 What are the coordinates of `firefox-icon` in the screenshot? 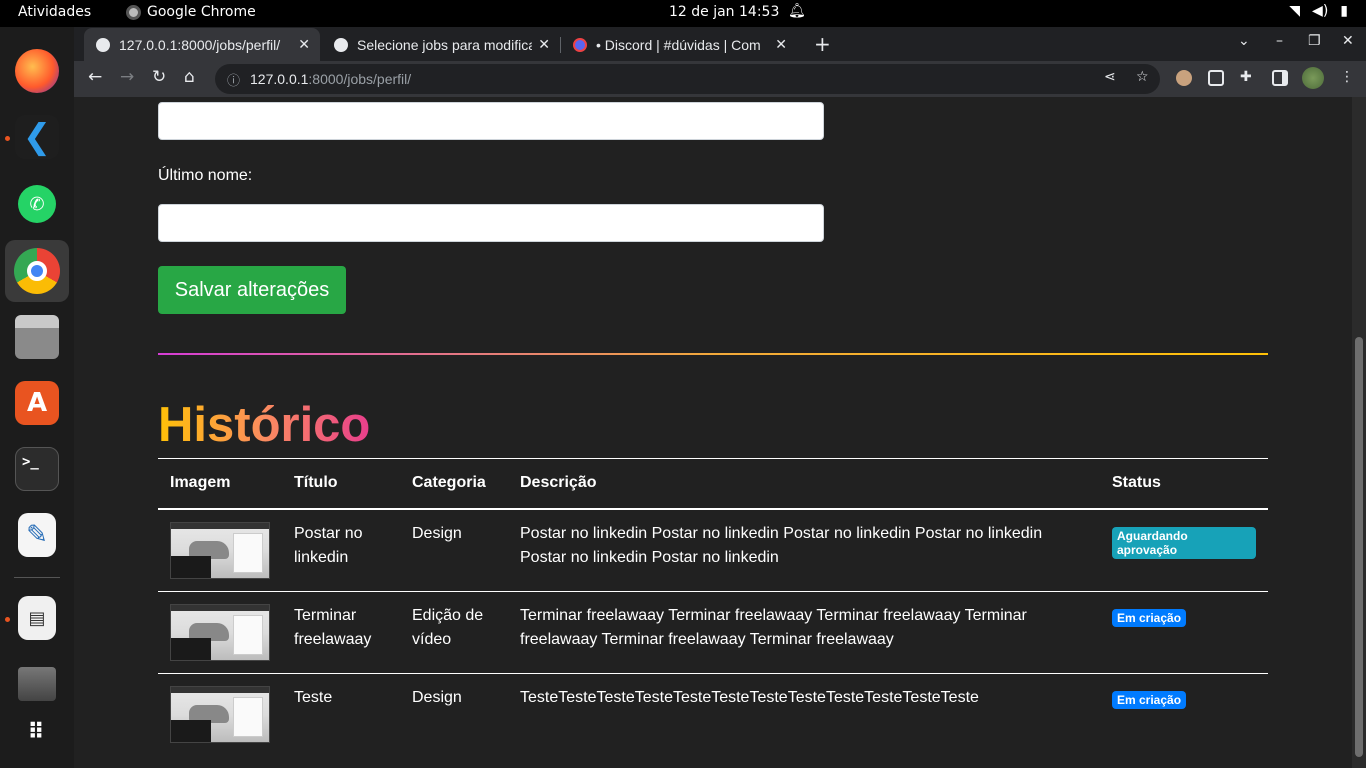 It's located at (37, 71).